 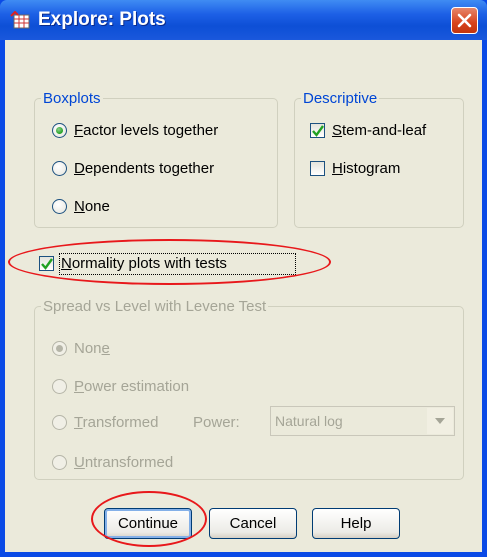 I want to click on focus-rectangle, so click(x=177, y=264).